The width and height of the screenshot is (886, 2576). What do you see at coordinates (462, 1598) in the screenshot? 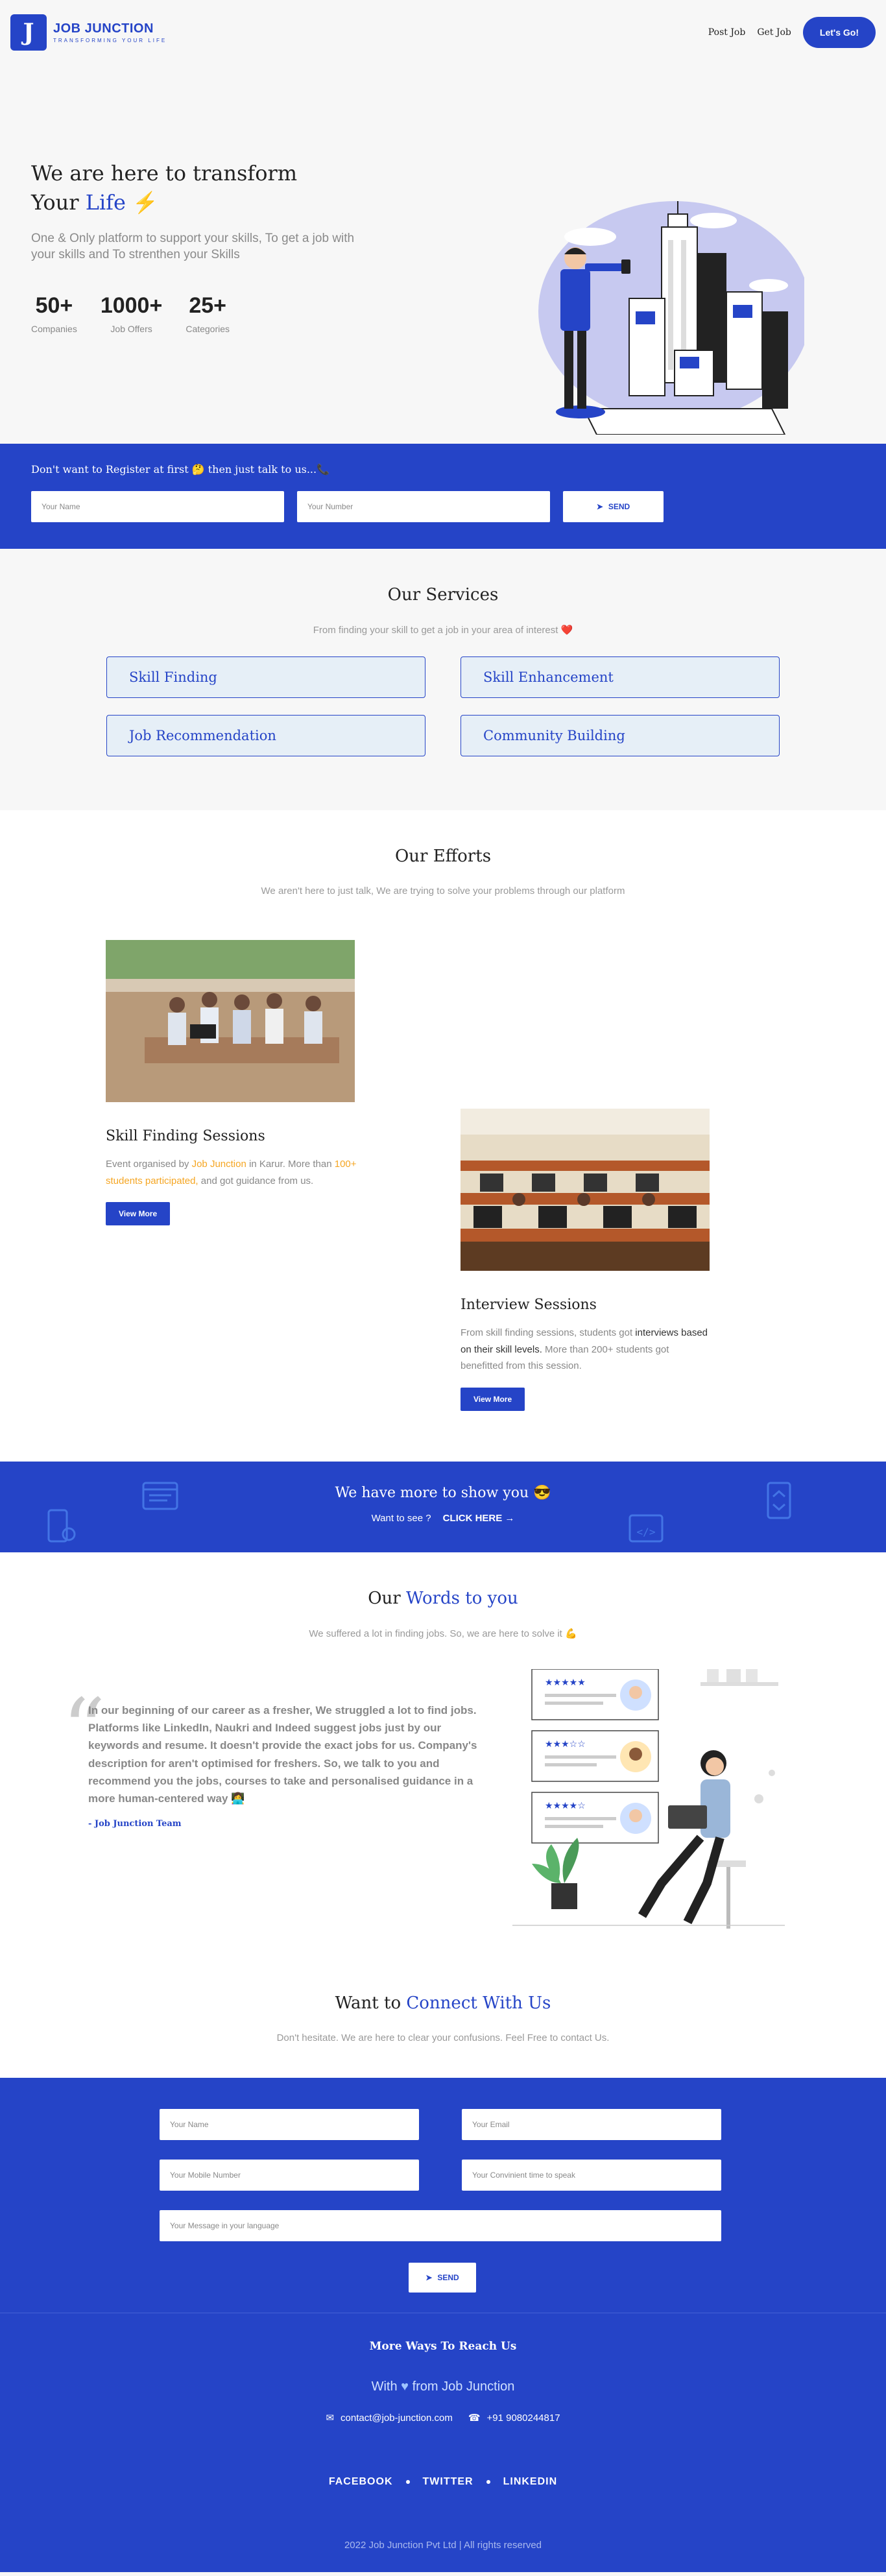
I see `words-title-accent: Words to you` at bounding box center [462, 1598].